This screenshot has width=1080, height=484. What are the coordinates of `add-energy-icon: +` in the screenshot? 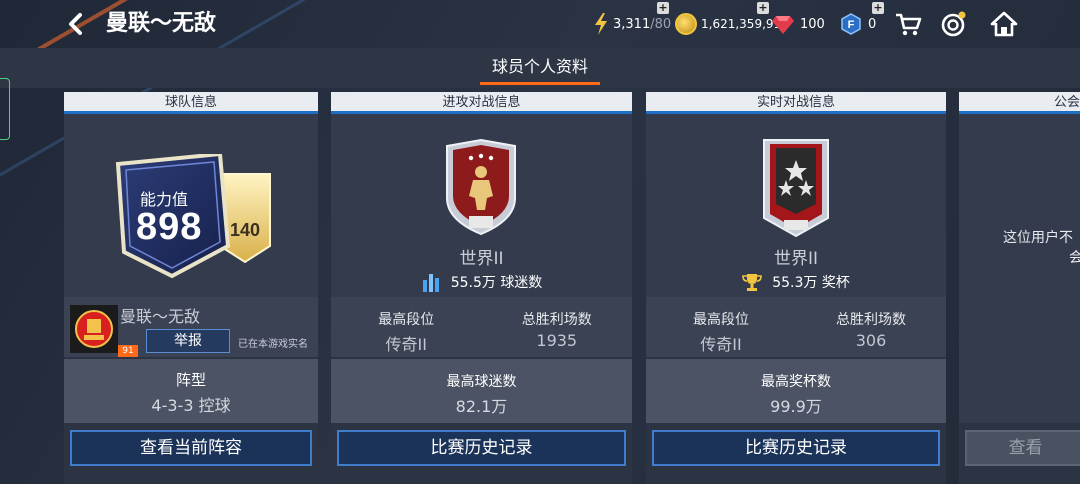 It's located at (663, 8).